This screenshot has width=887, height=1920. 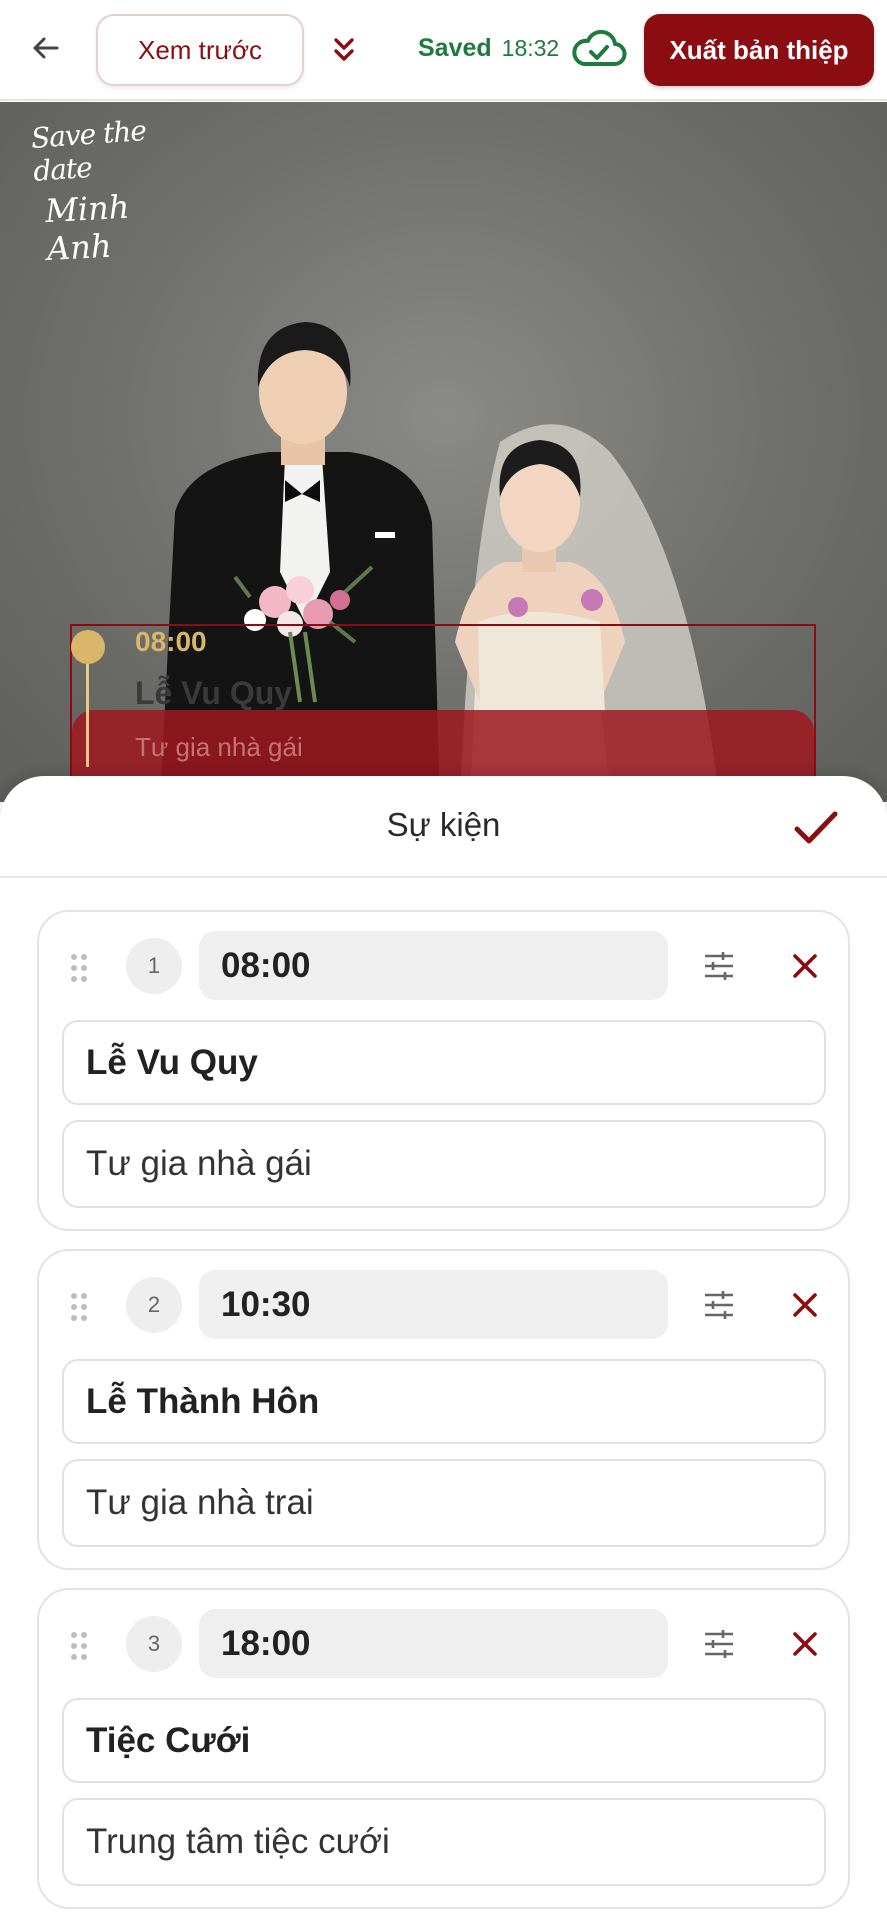 I want to click on preview-event-place: Tư gia nhà gái, so click(x=219, y=747).